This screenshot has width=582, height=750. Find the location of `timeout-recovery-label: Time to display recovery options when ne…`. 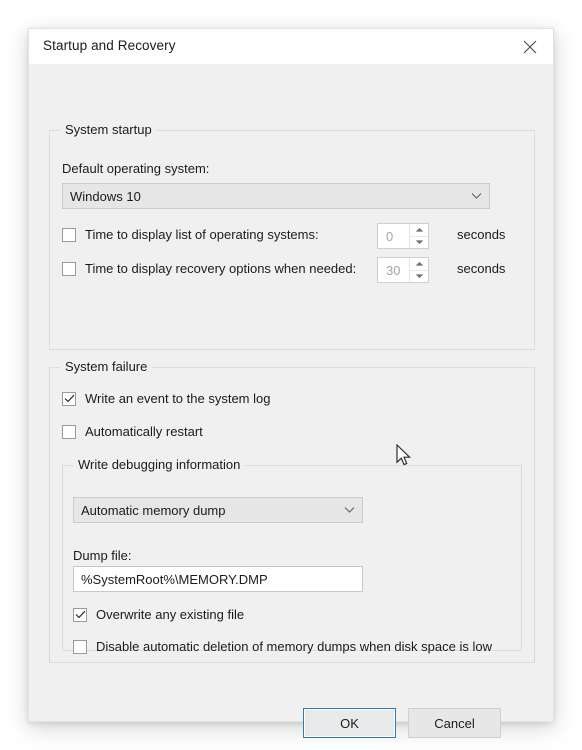

timeout-recovery-label: Time to display recovery options when ne… is located at coordinates (221, 268).